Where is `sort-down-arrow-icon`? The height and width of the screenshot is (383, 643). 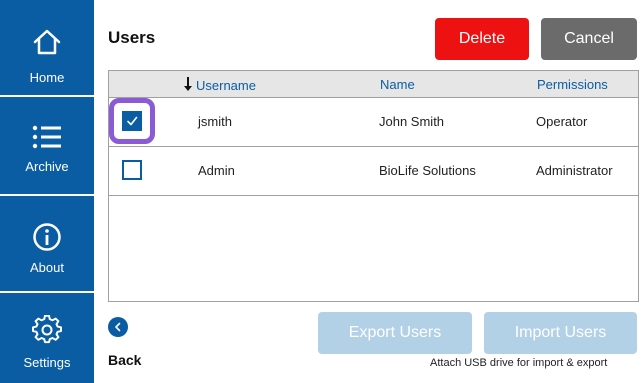 sort-down-arrow-icon is located at coordinates (188, 85).